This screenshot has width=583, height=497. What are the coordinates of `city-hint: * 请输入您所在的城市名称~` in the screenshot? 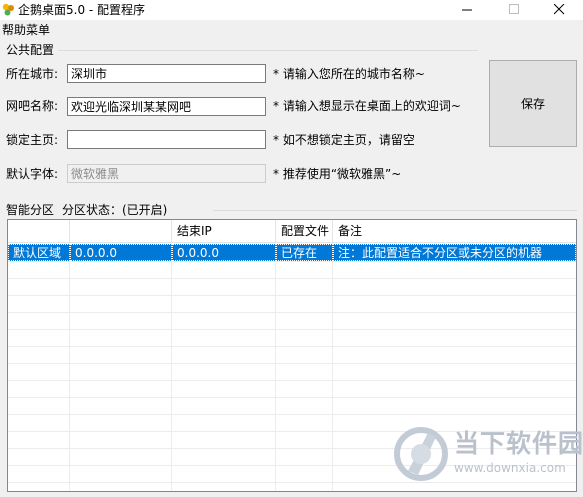 It's located at (349, 74).